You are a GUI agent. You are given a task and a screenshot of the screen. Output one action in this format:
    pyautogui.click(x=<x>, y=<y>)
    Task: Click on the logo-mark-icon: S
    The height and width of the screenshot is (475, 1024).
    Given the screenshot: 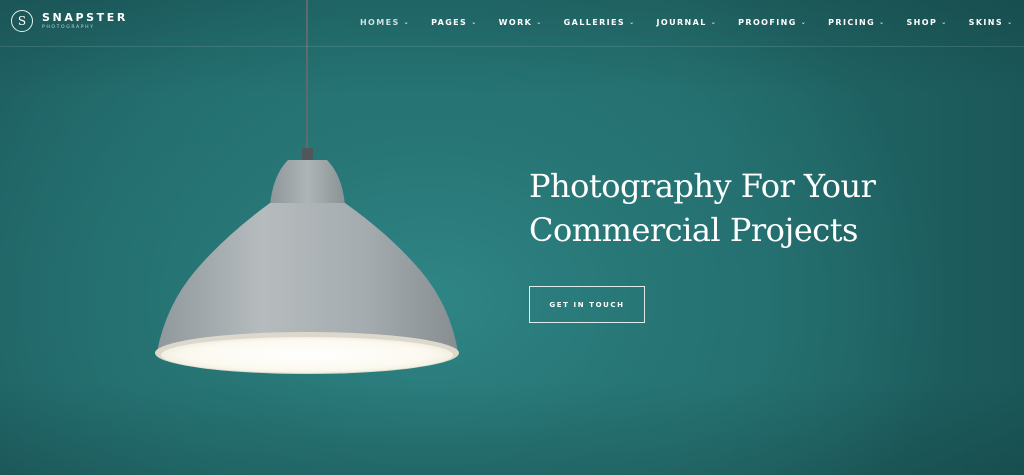 What is the action you would take?
    pyautogui.click(x=22, y=21)
    